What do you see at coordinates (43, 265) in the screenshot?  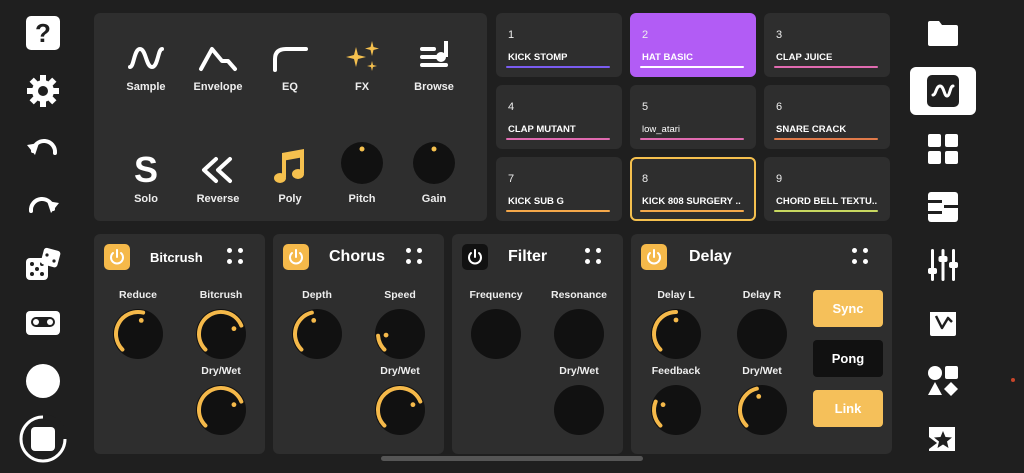 I see `dice-random-icon` at bounding box center [43, 265].